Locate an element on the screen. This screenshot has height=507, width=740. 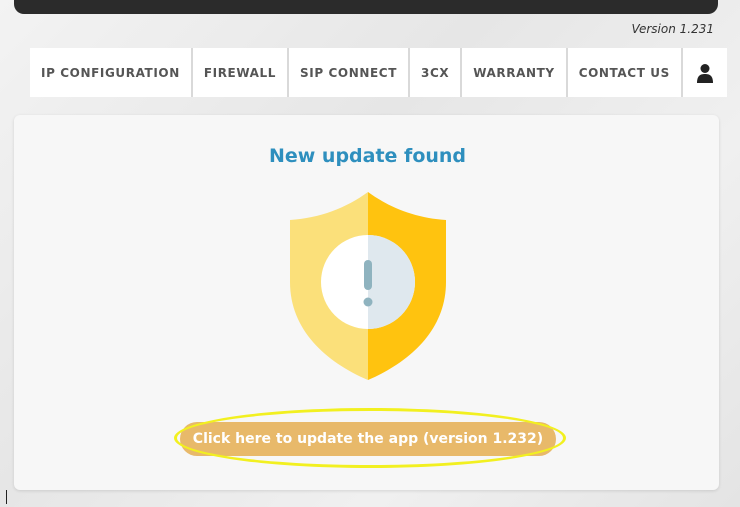
version-label: Version 1.231 is located at coordinates (672, 29).